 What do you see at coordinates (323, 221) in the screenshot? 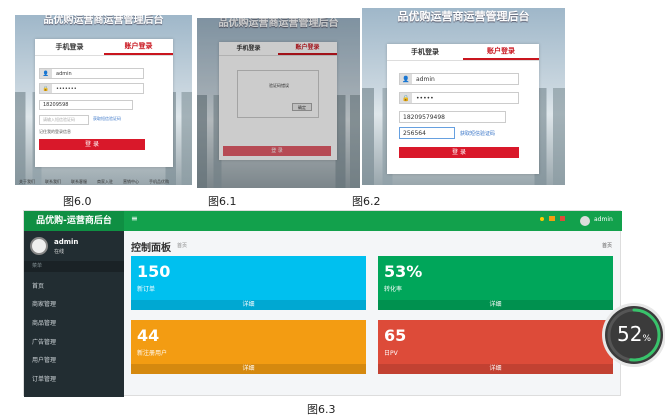
I see `top-navbar: 品优购-运营商后台 ≡ admin` at bounding box center [323, 221].